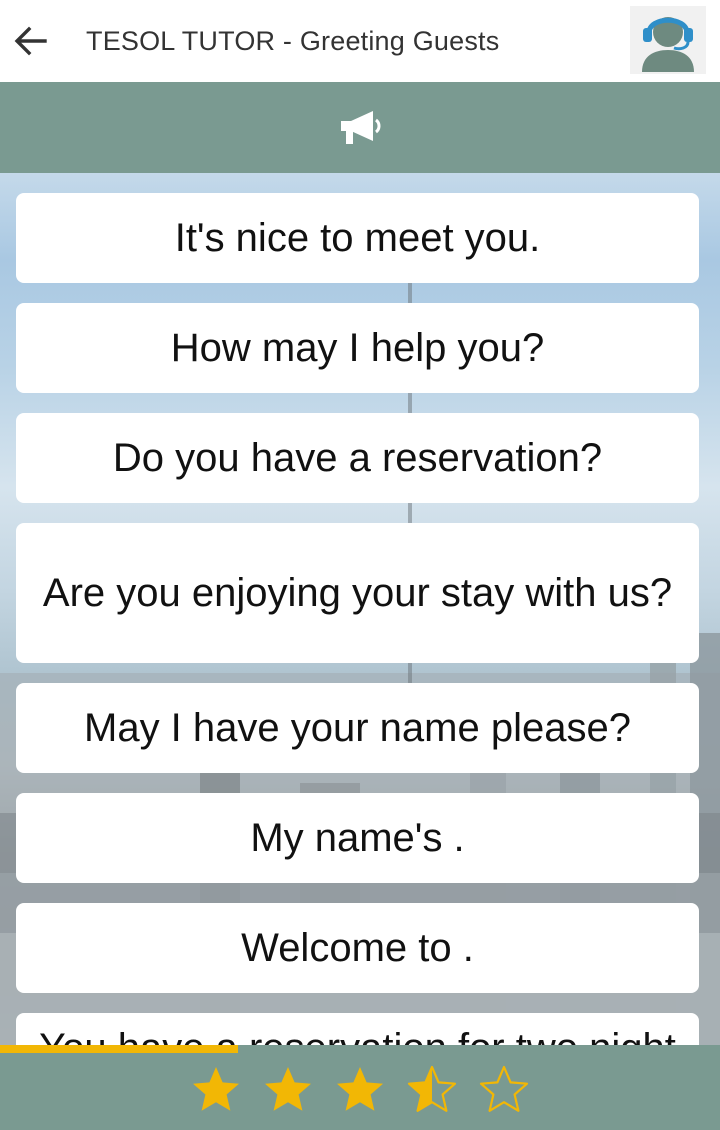  I want to click on phrase-text: Are you enjoying your stay with us?, so click(357, 593).